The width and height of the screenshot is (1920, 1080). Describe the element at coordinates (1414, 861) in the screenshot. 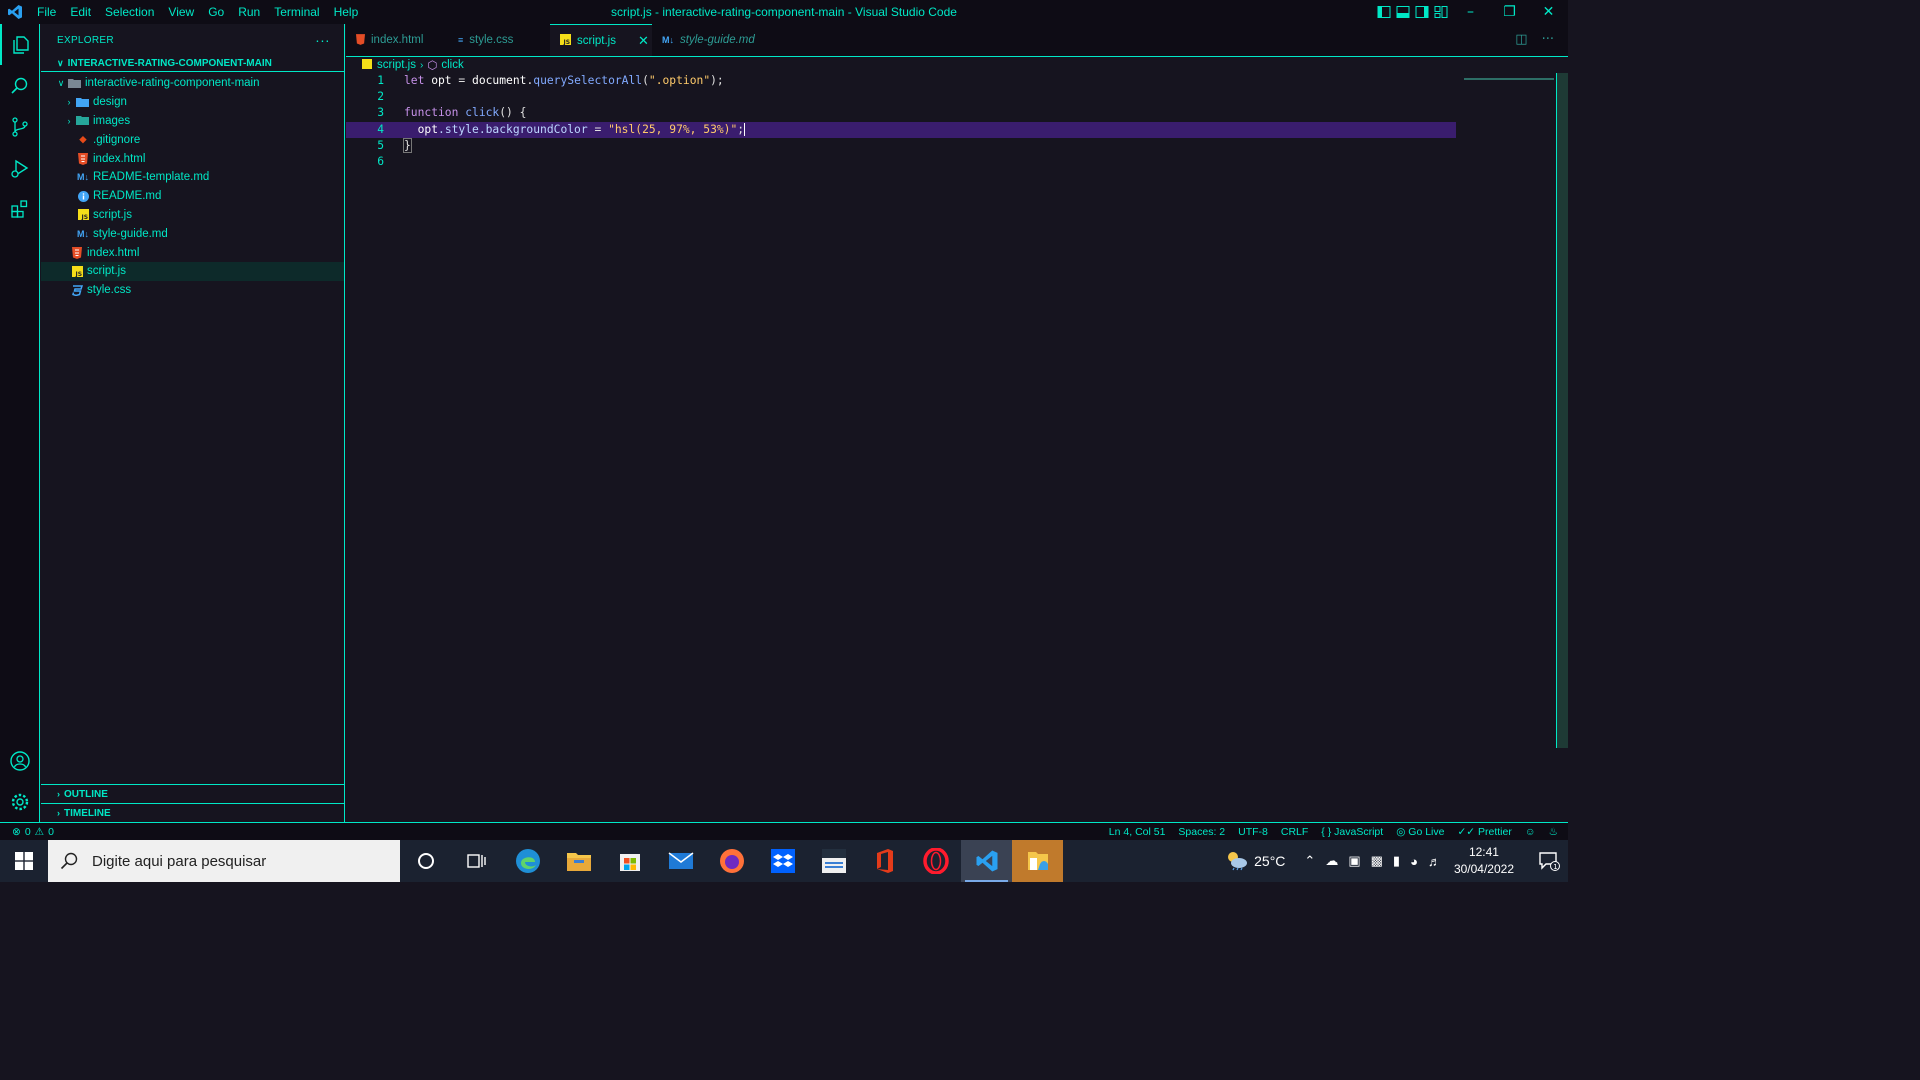

I see `wifi-icon: ◕` at that location.